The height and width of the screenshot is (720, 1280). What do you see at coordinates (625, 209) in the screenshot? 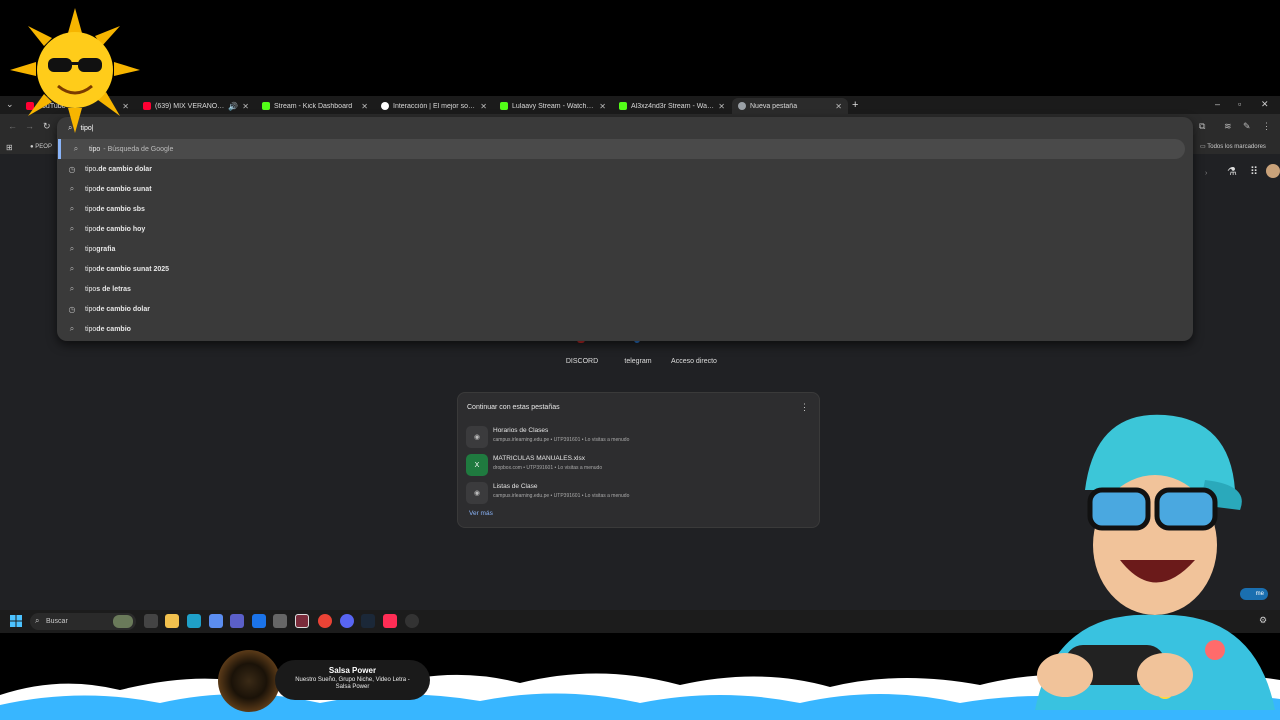
I see `omnibox-suggestion: ⌕ tipo de cambio sbs` at bounding box center [625, 209].